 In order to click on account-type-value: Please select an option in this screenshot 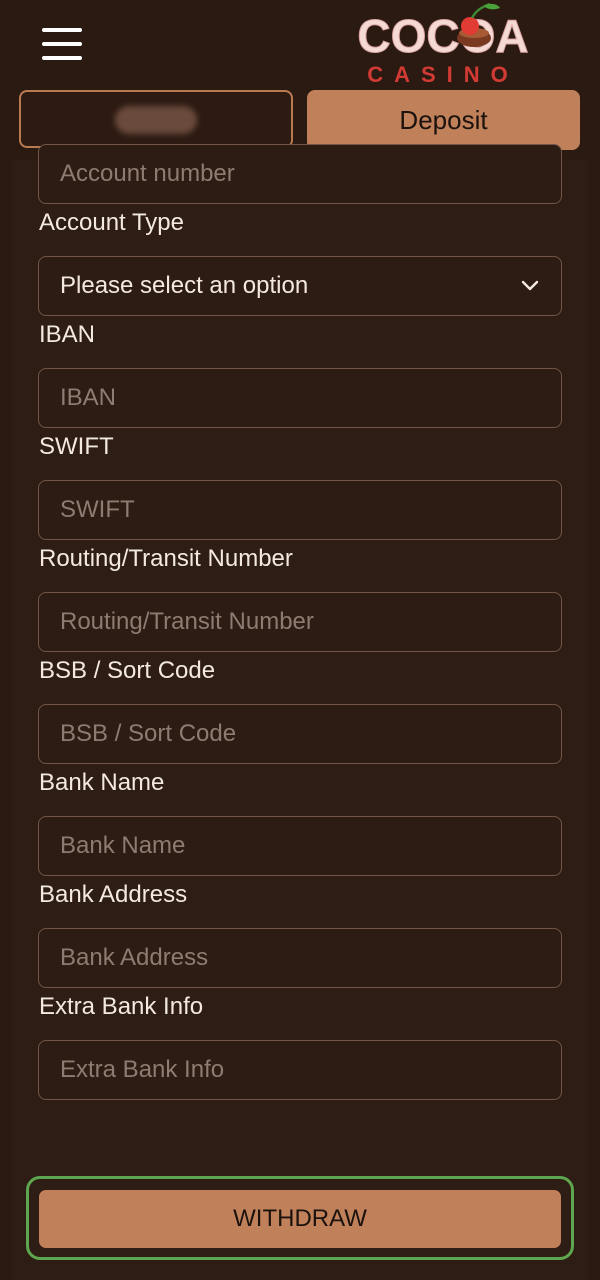, I will do `click(184, 285)`.